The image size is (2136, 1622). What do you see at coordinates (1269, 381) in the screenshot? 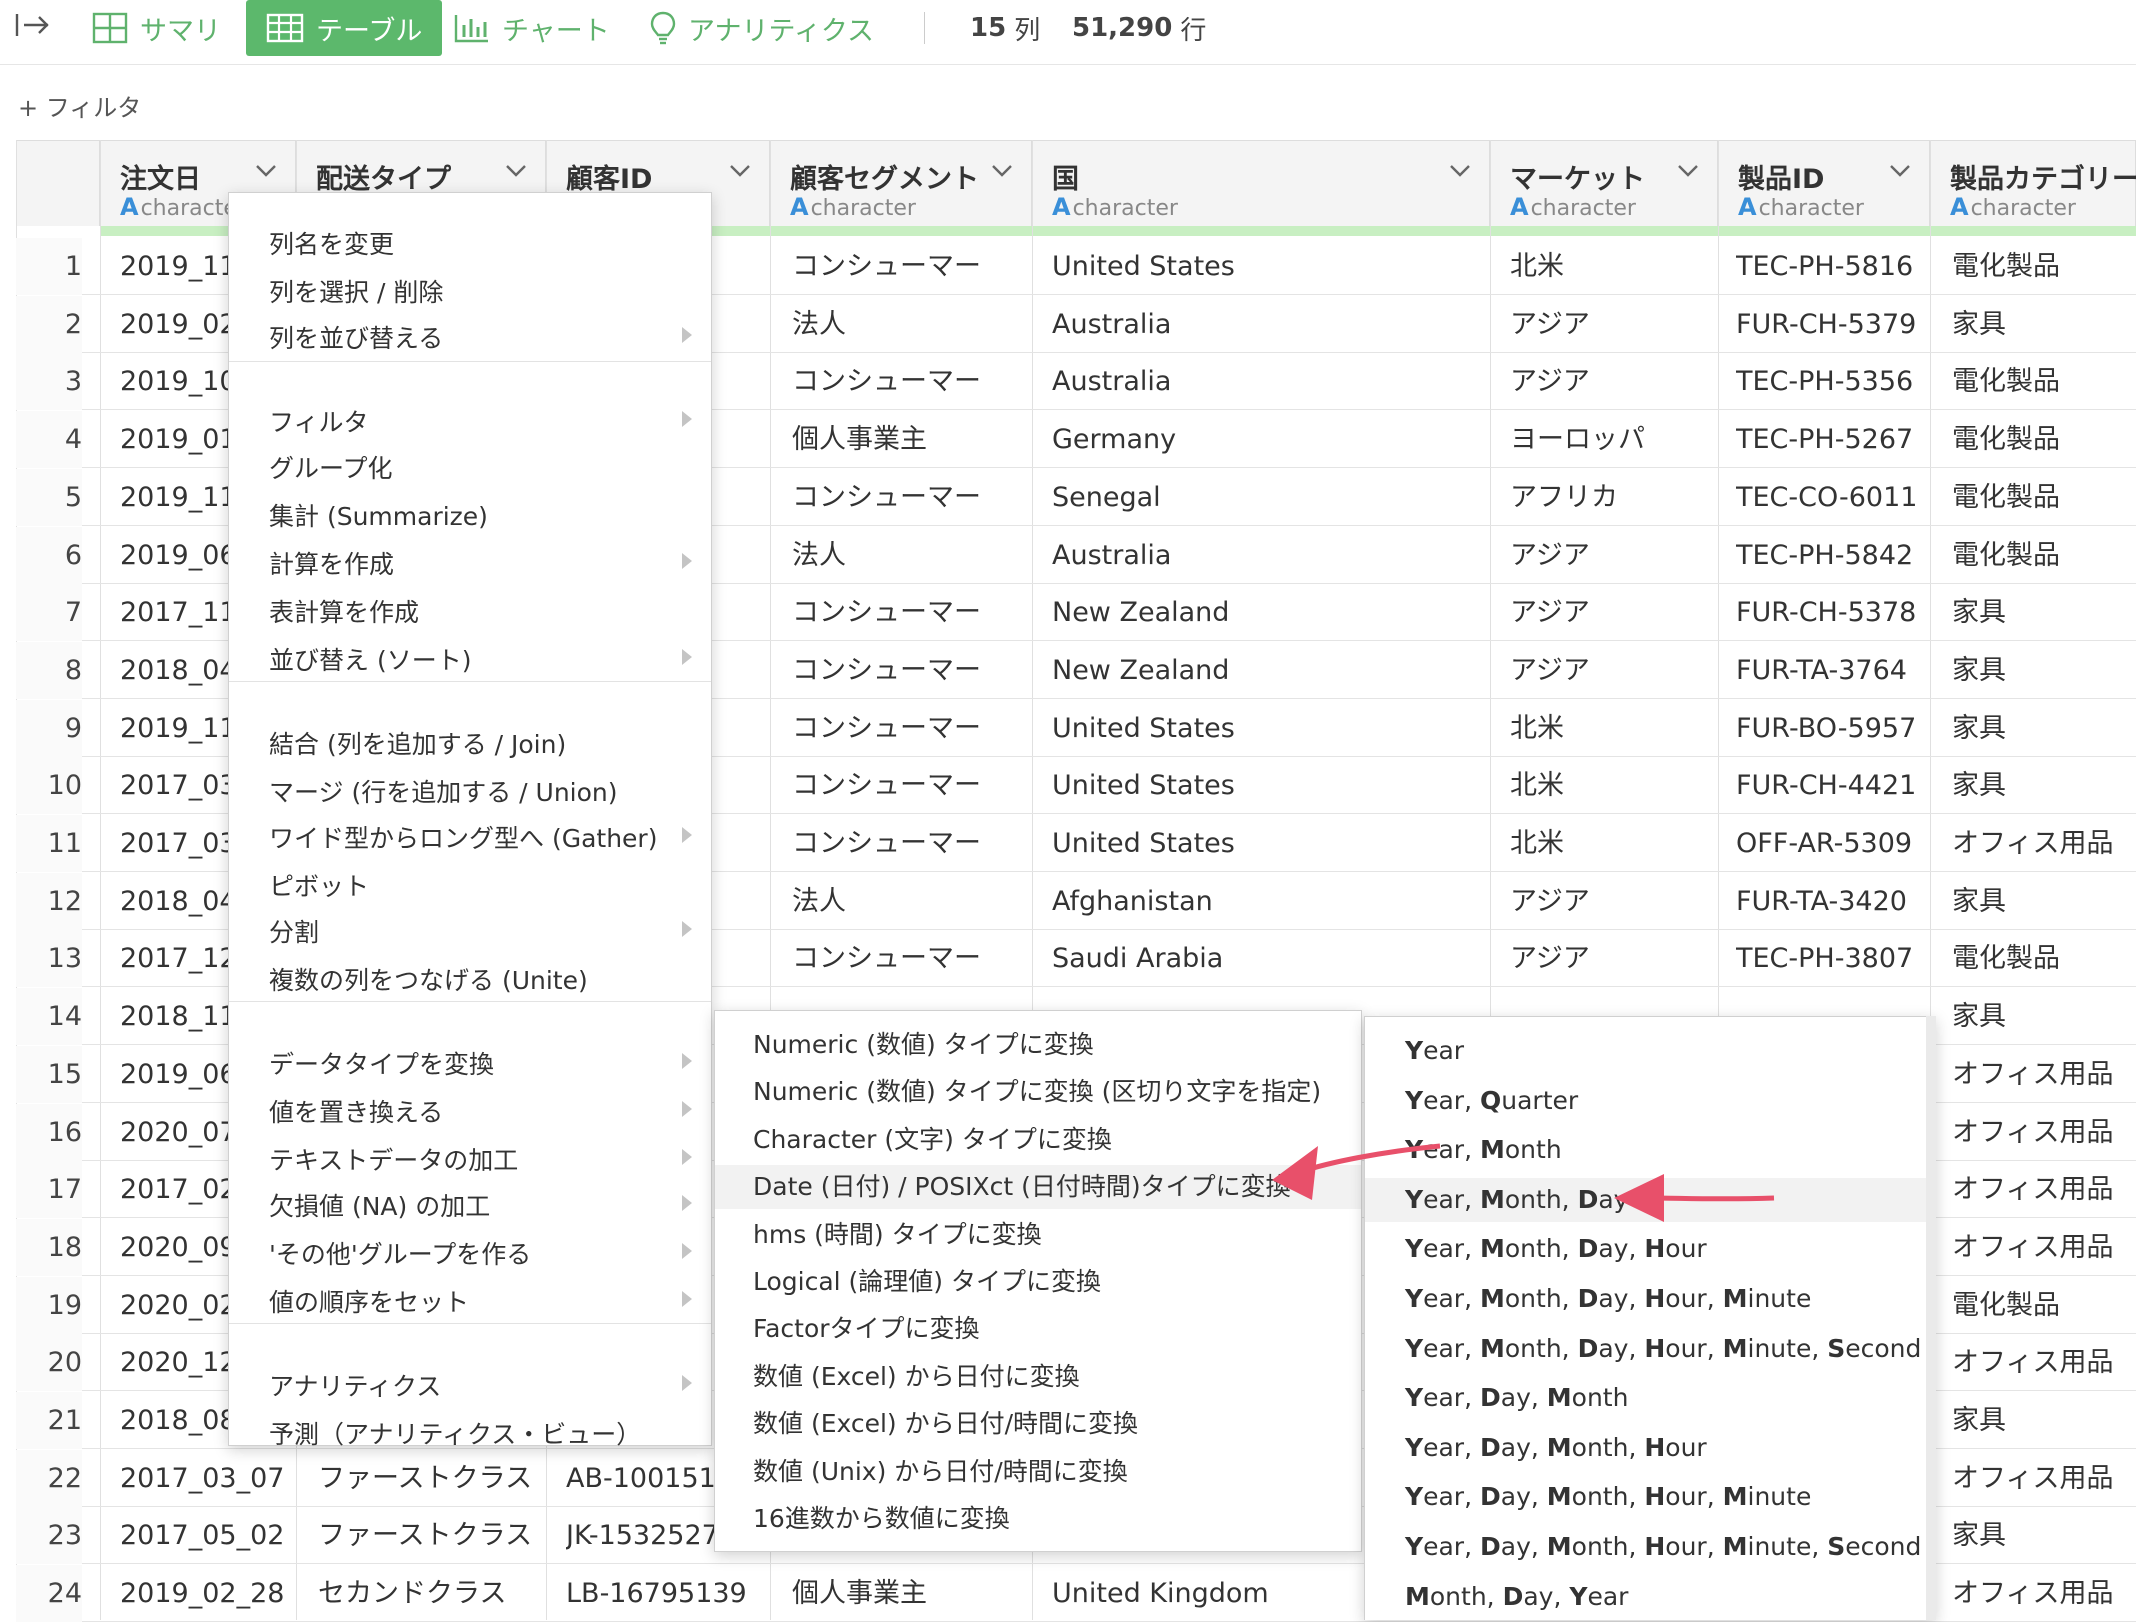
I see `table-cell: Australia` at bounding box center [1269, 381].